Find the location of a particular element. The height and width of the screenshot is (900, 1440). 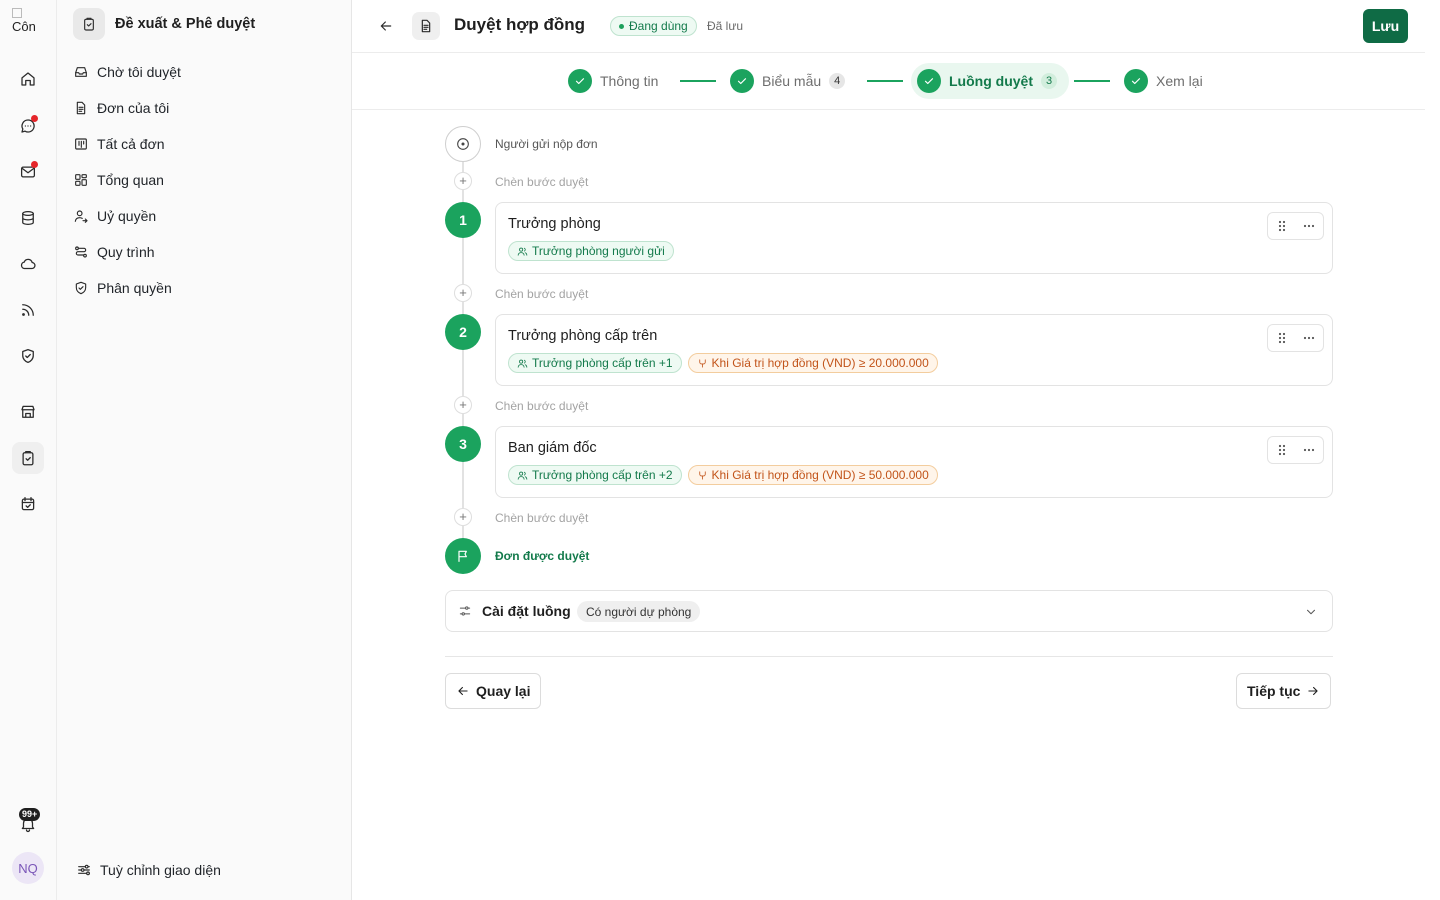

rail-home-button is located at coordinates (28, 79).